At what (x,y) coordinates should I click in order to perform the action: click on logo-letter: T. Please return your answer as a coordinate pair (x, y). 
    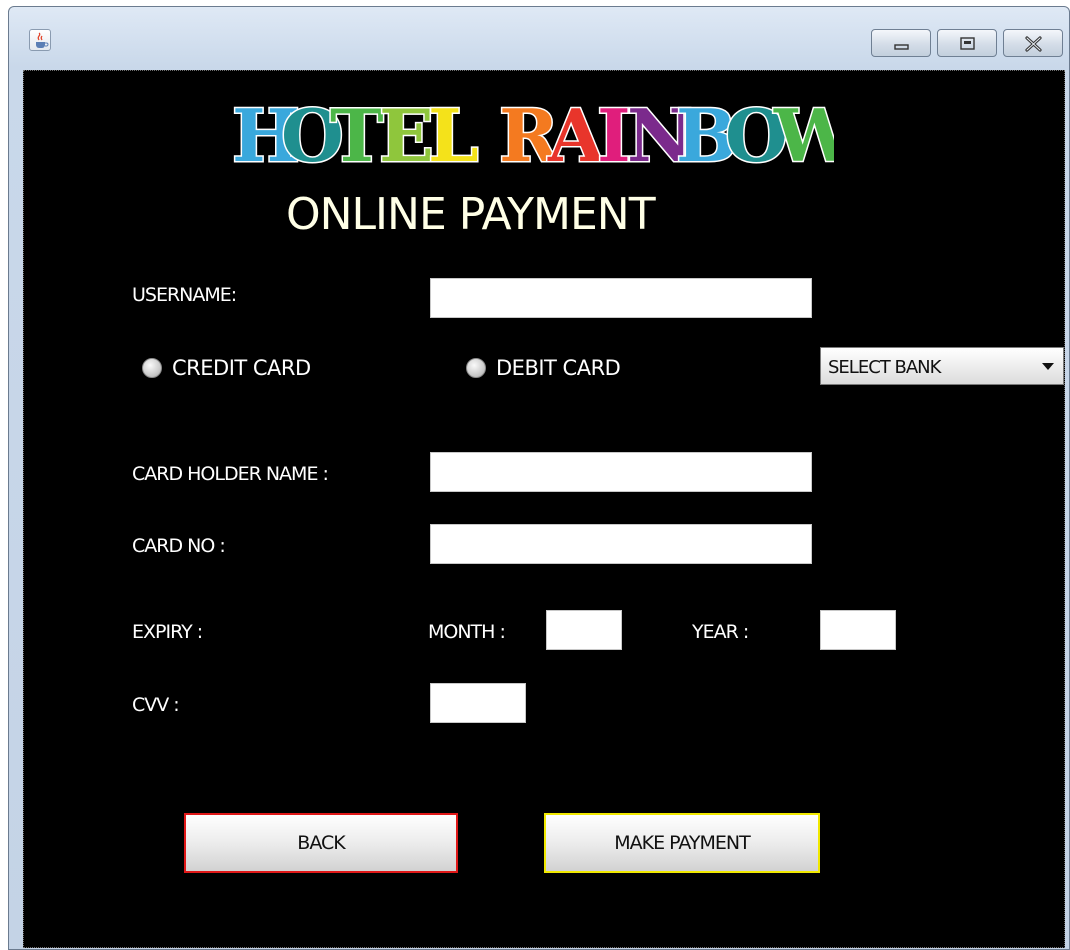
    Looking at the image, I should click on (357, 135).